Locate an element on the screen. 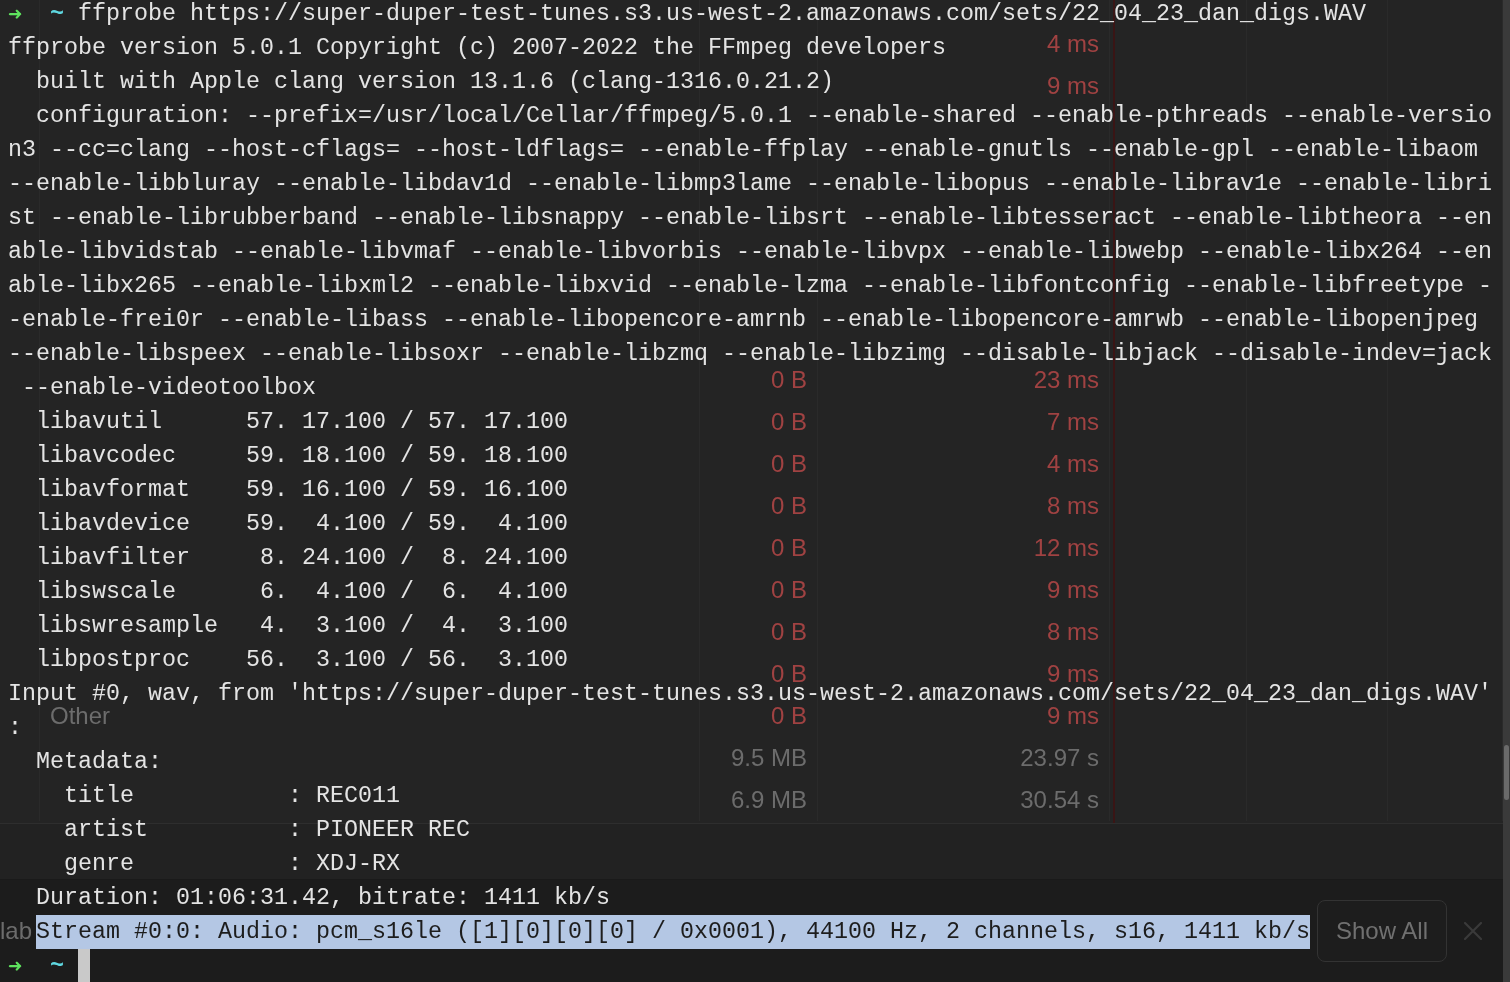 This screenshot has height=982, width=1510. output-line: able-libvidstab --enable-libvmaf --enable-libvorbis --enable-libvpx --enable-libwebp --enable-libx264 --en is located at coordinates (750, 252).